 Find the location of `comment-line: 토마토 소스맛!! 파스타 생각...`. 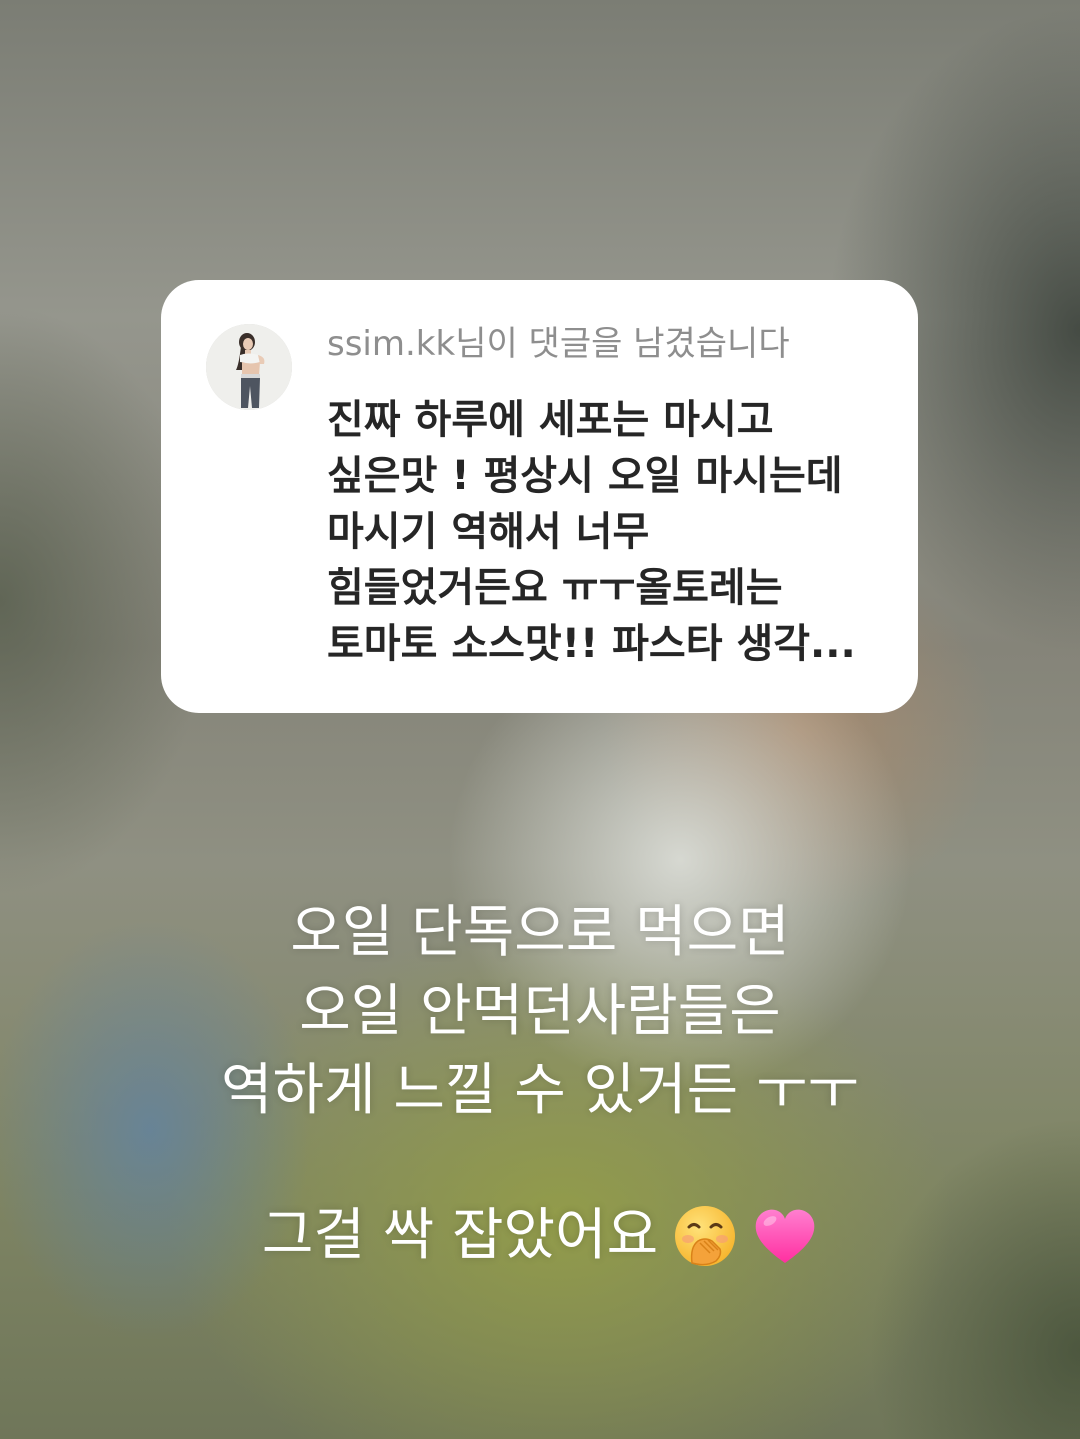

comment-line: 토마토 소스맛!! 파스타 생각... is located at coordinates (591, 644).